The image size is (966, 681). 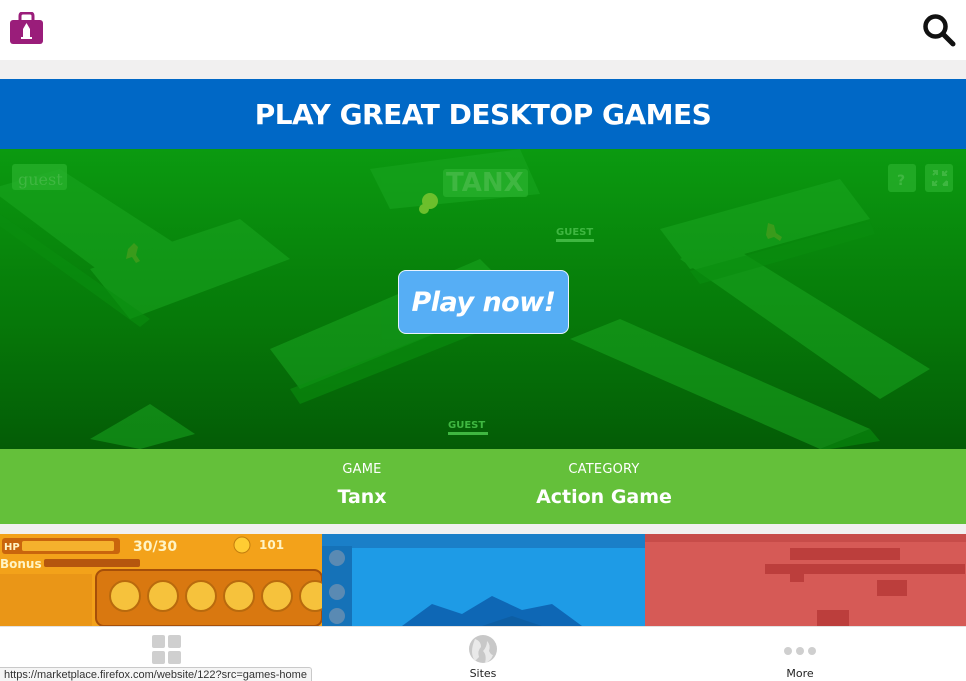 I want to click on game-info-bar: GAME Tanx CATEGORY Action Game, so click(x=483, y=486).